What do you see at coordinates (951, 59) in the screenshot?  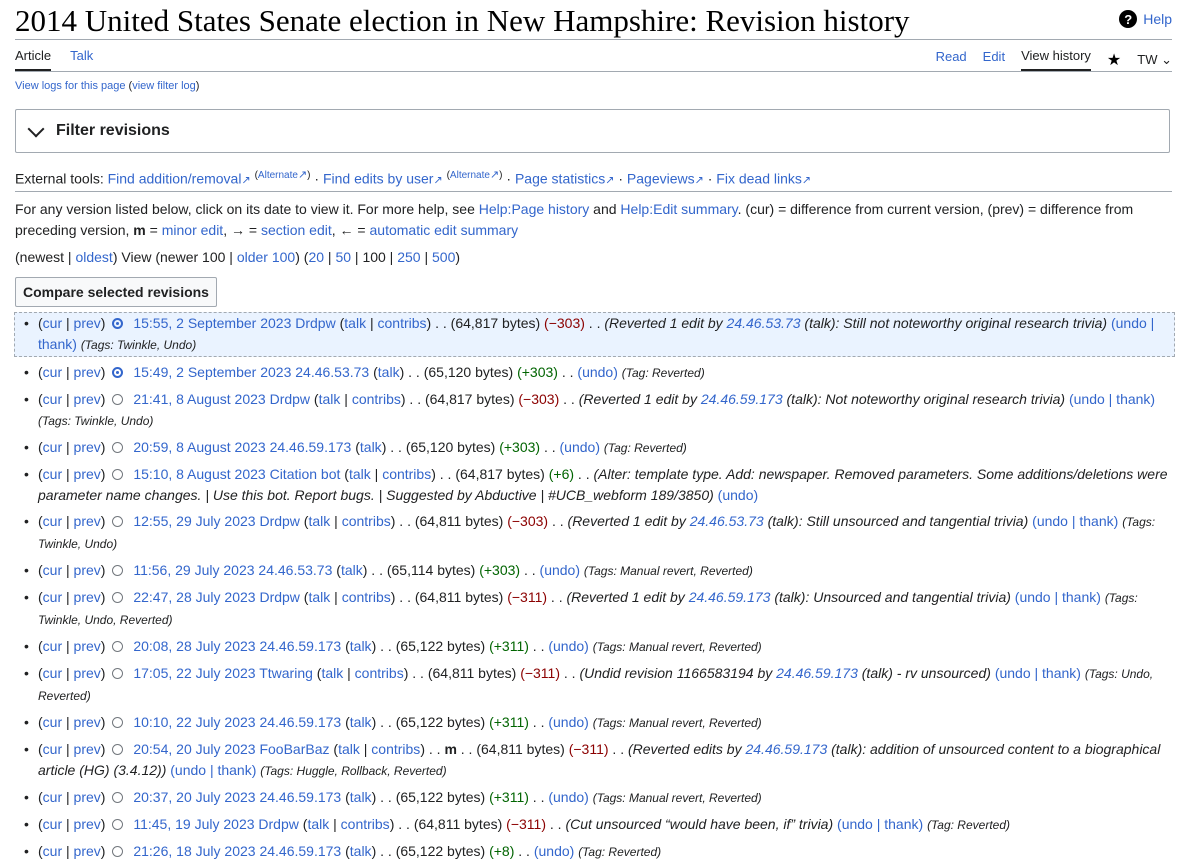 I see `tab-read: Read` at bounding box center [951, 59].